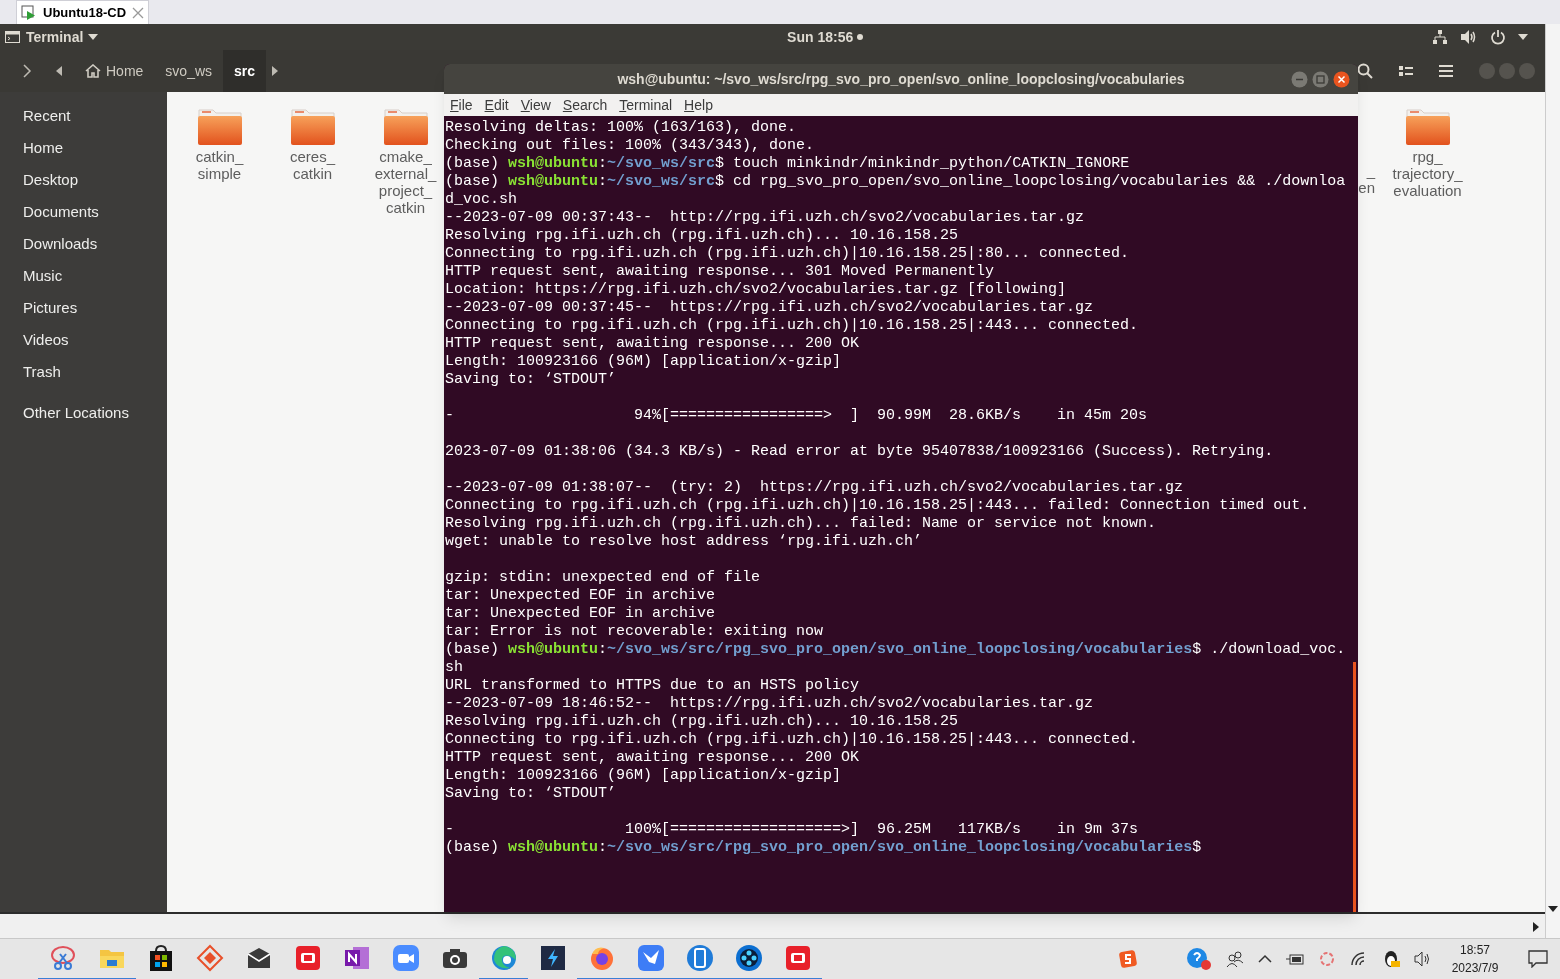 The height and width of the screenshot is (979, 1560). I want to click on help-icon, so click(1199, 959).